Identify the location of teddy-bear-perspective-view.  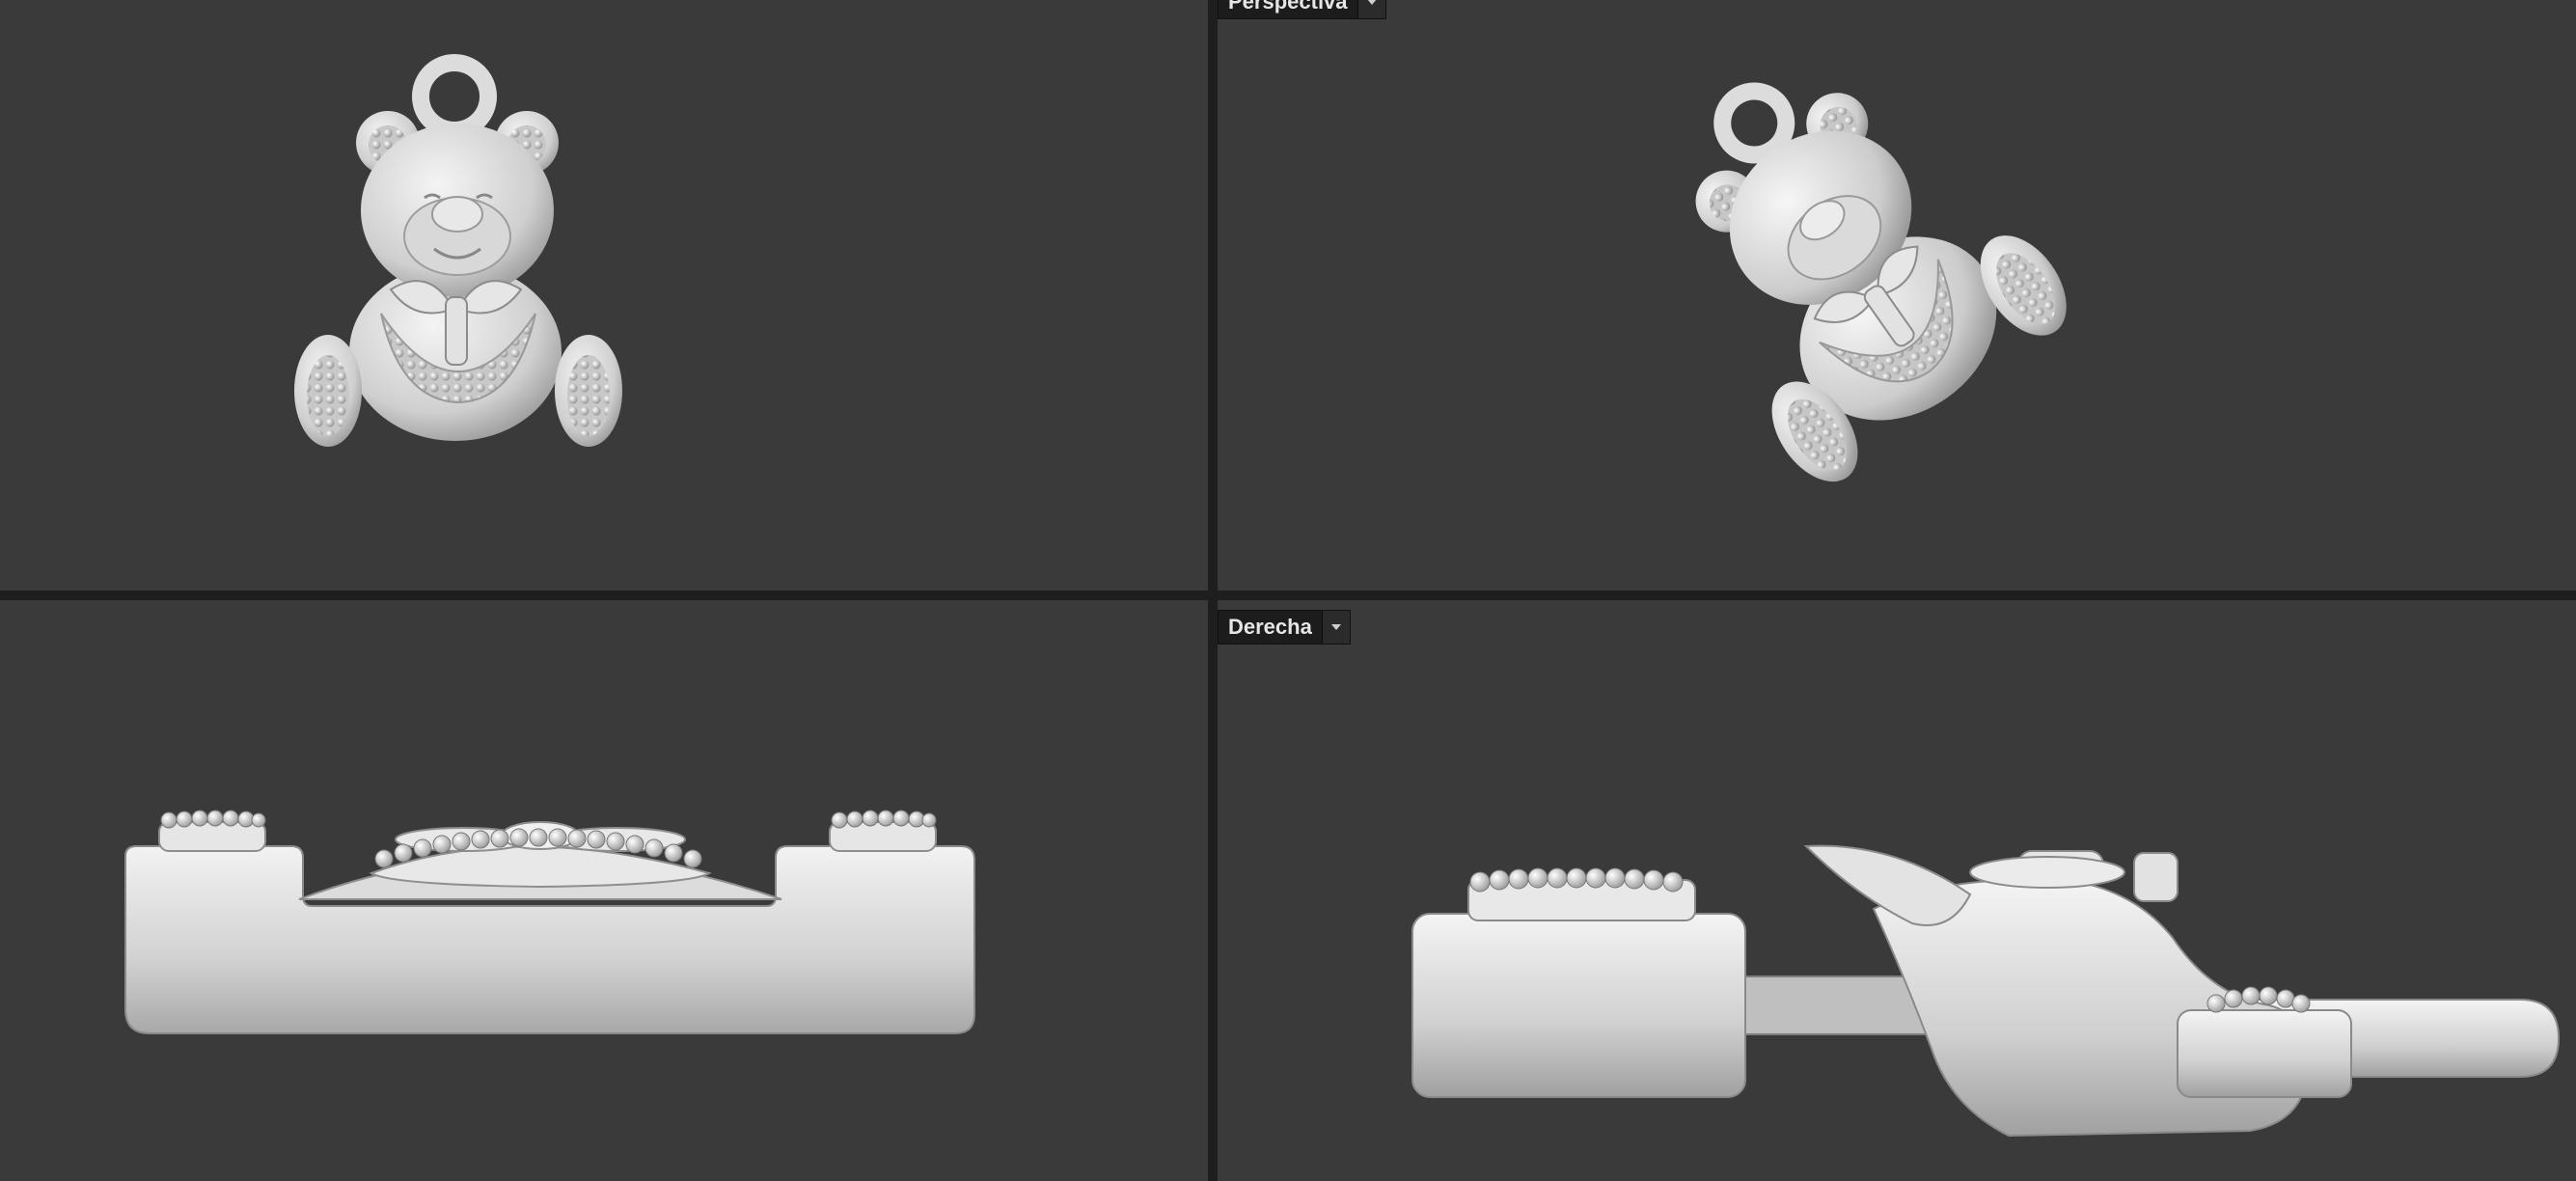
(1881, 282).